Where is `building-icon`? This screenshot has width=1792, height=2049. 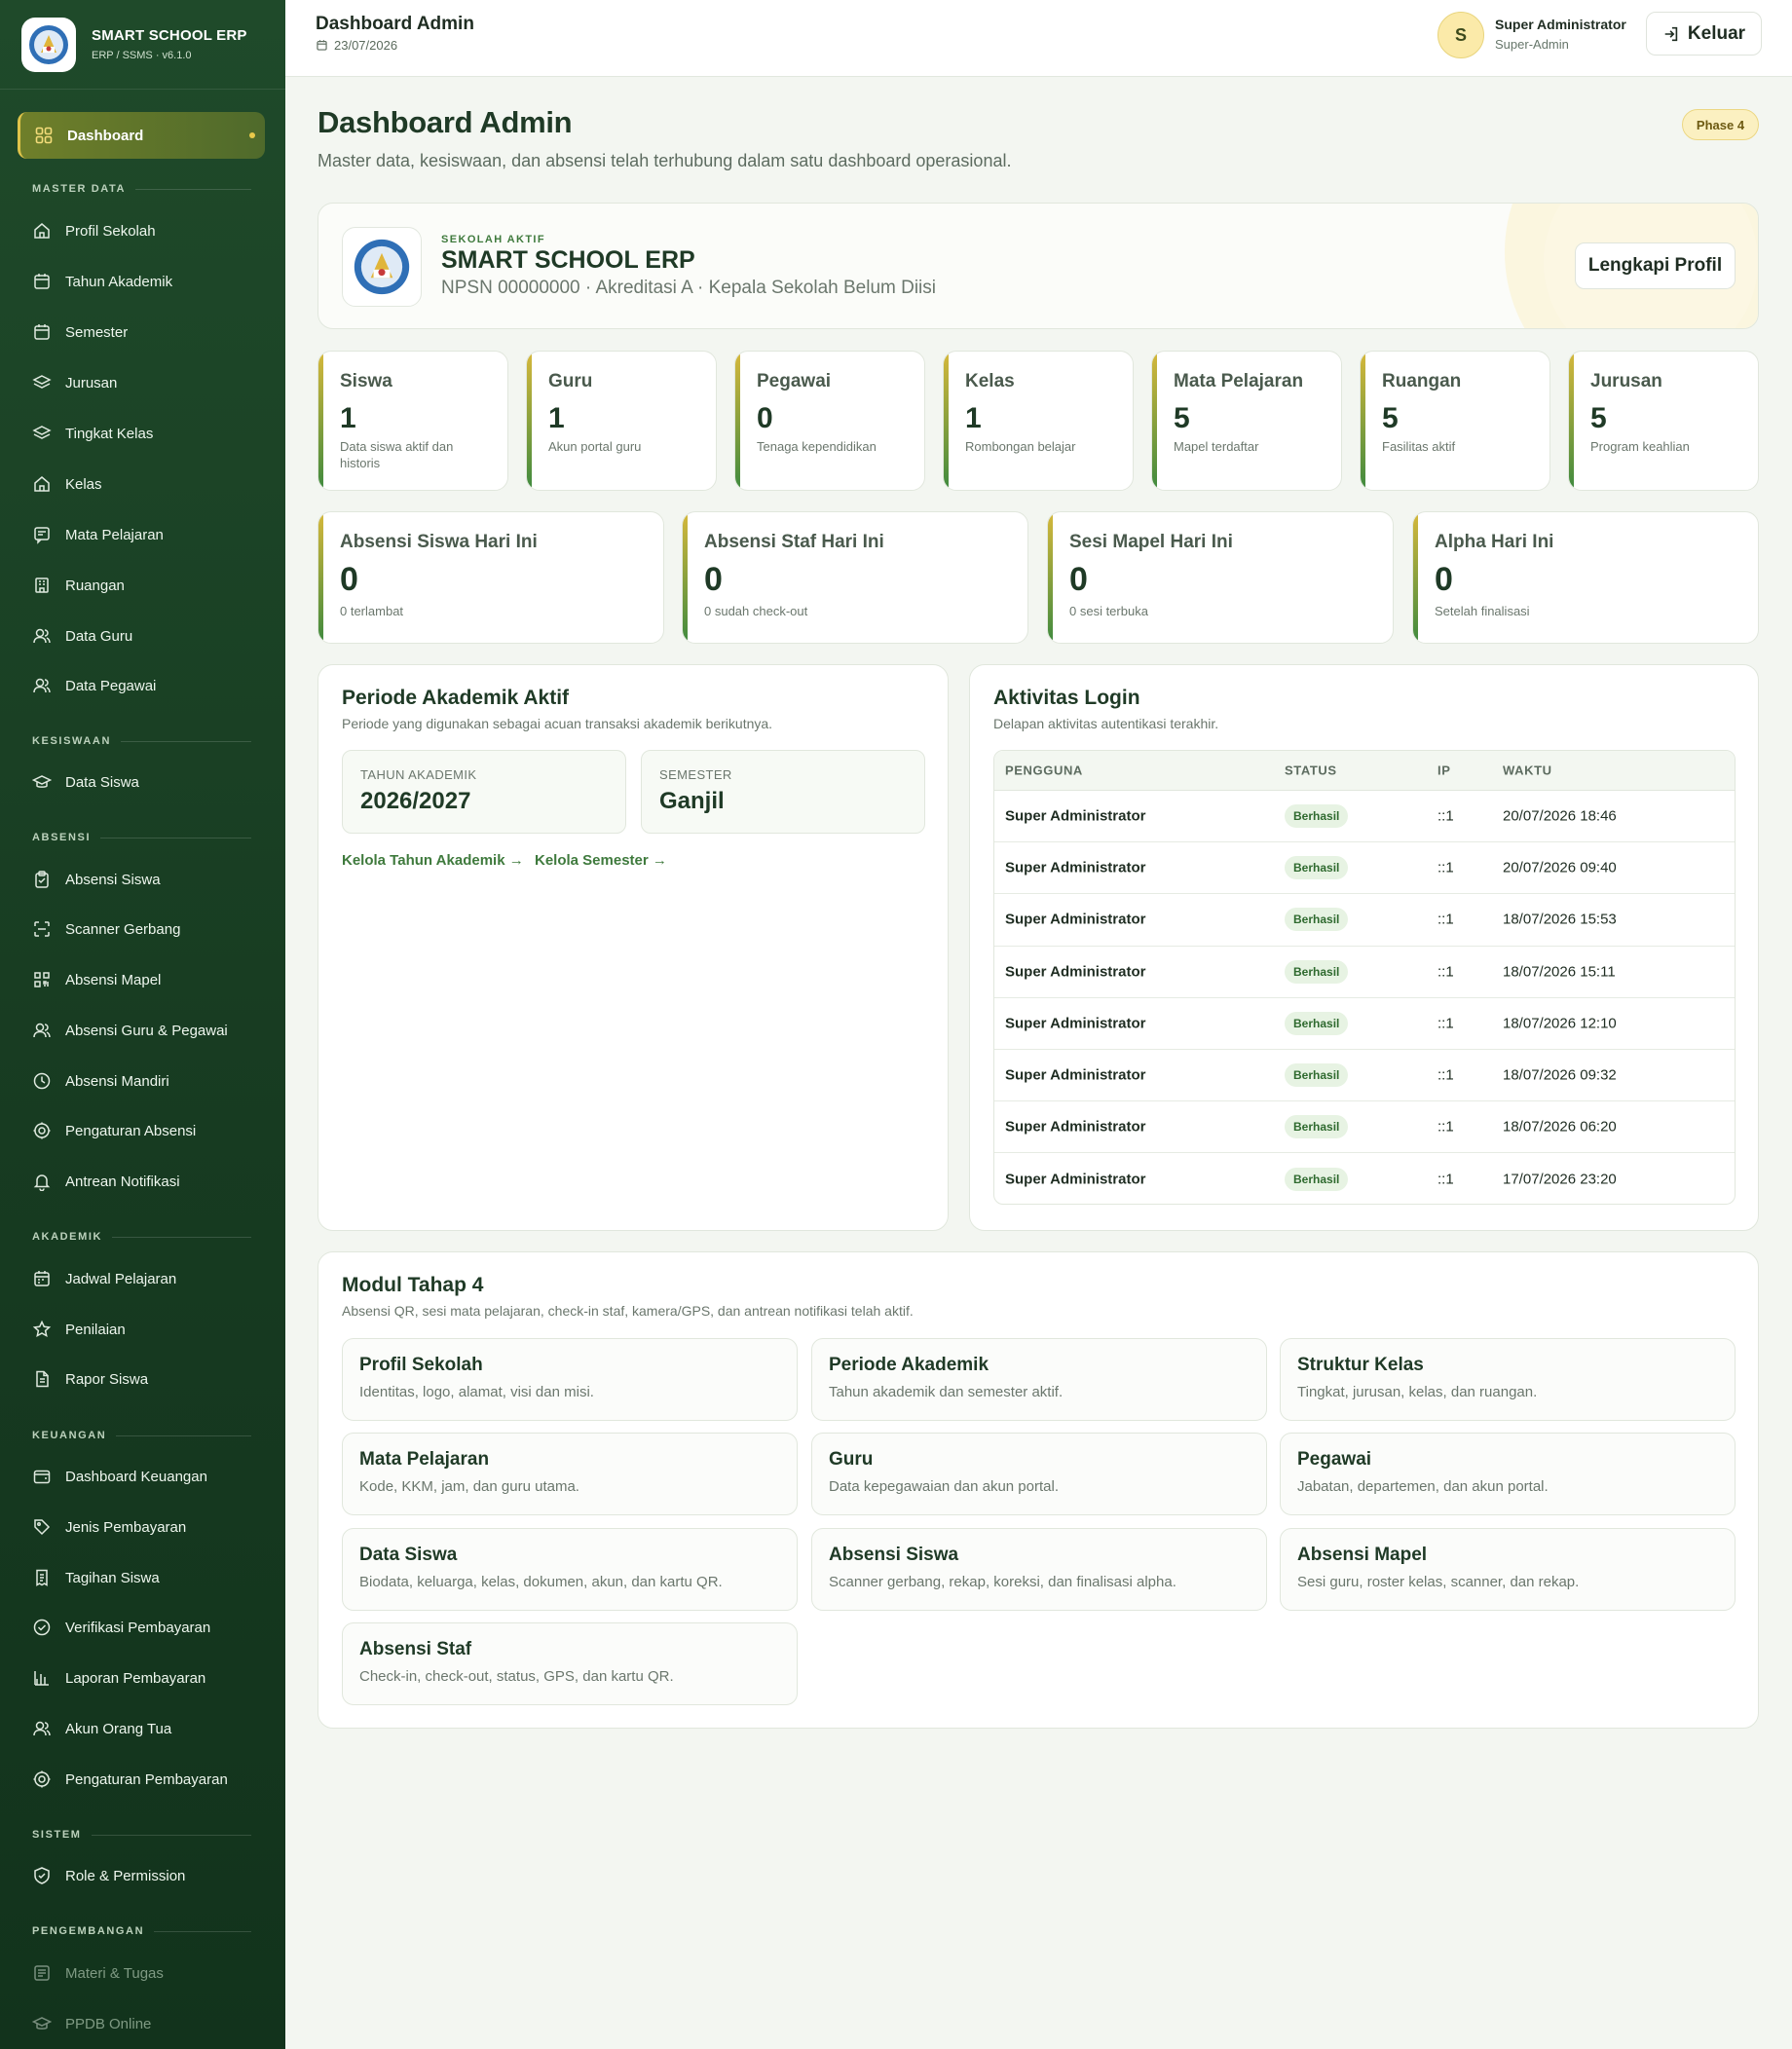 building-icon is located at coordinates (42, 585).